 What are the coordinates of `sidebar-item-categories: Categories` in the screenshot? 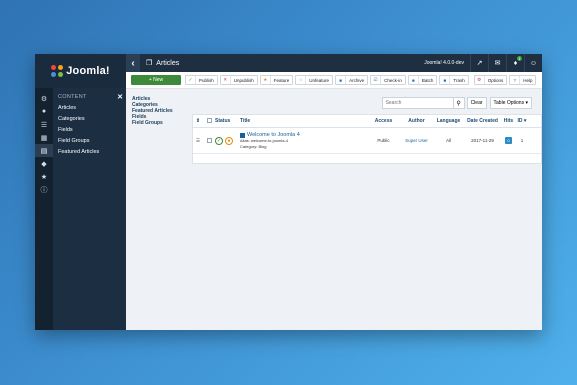 It's located at (89, 119).